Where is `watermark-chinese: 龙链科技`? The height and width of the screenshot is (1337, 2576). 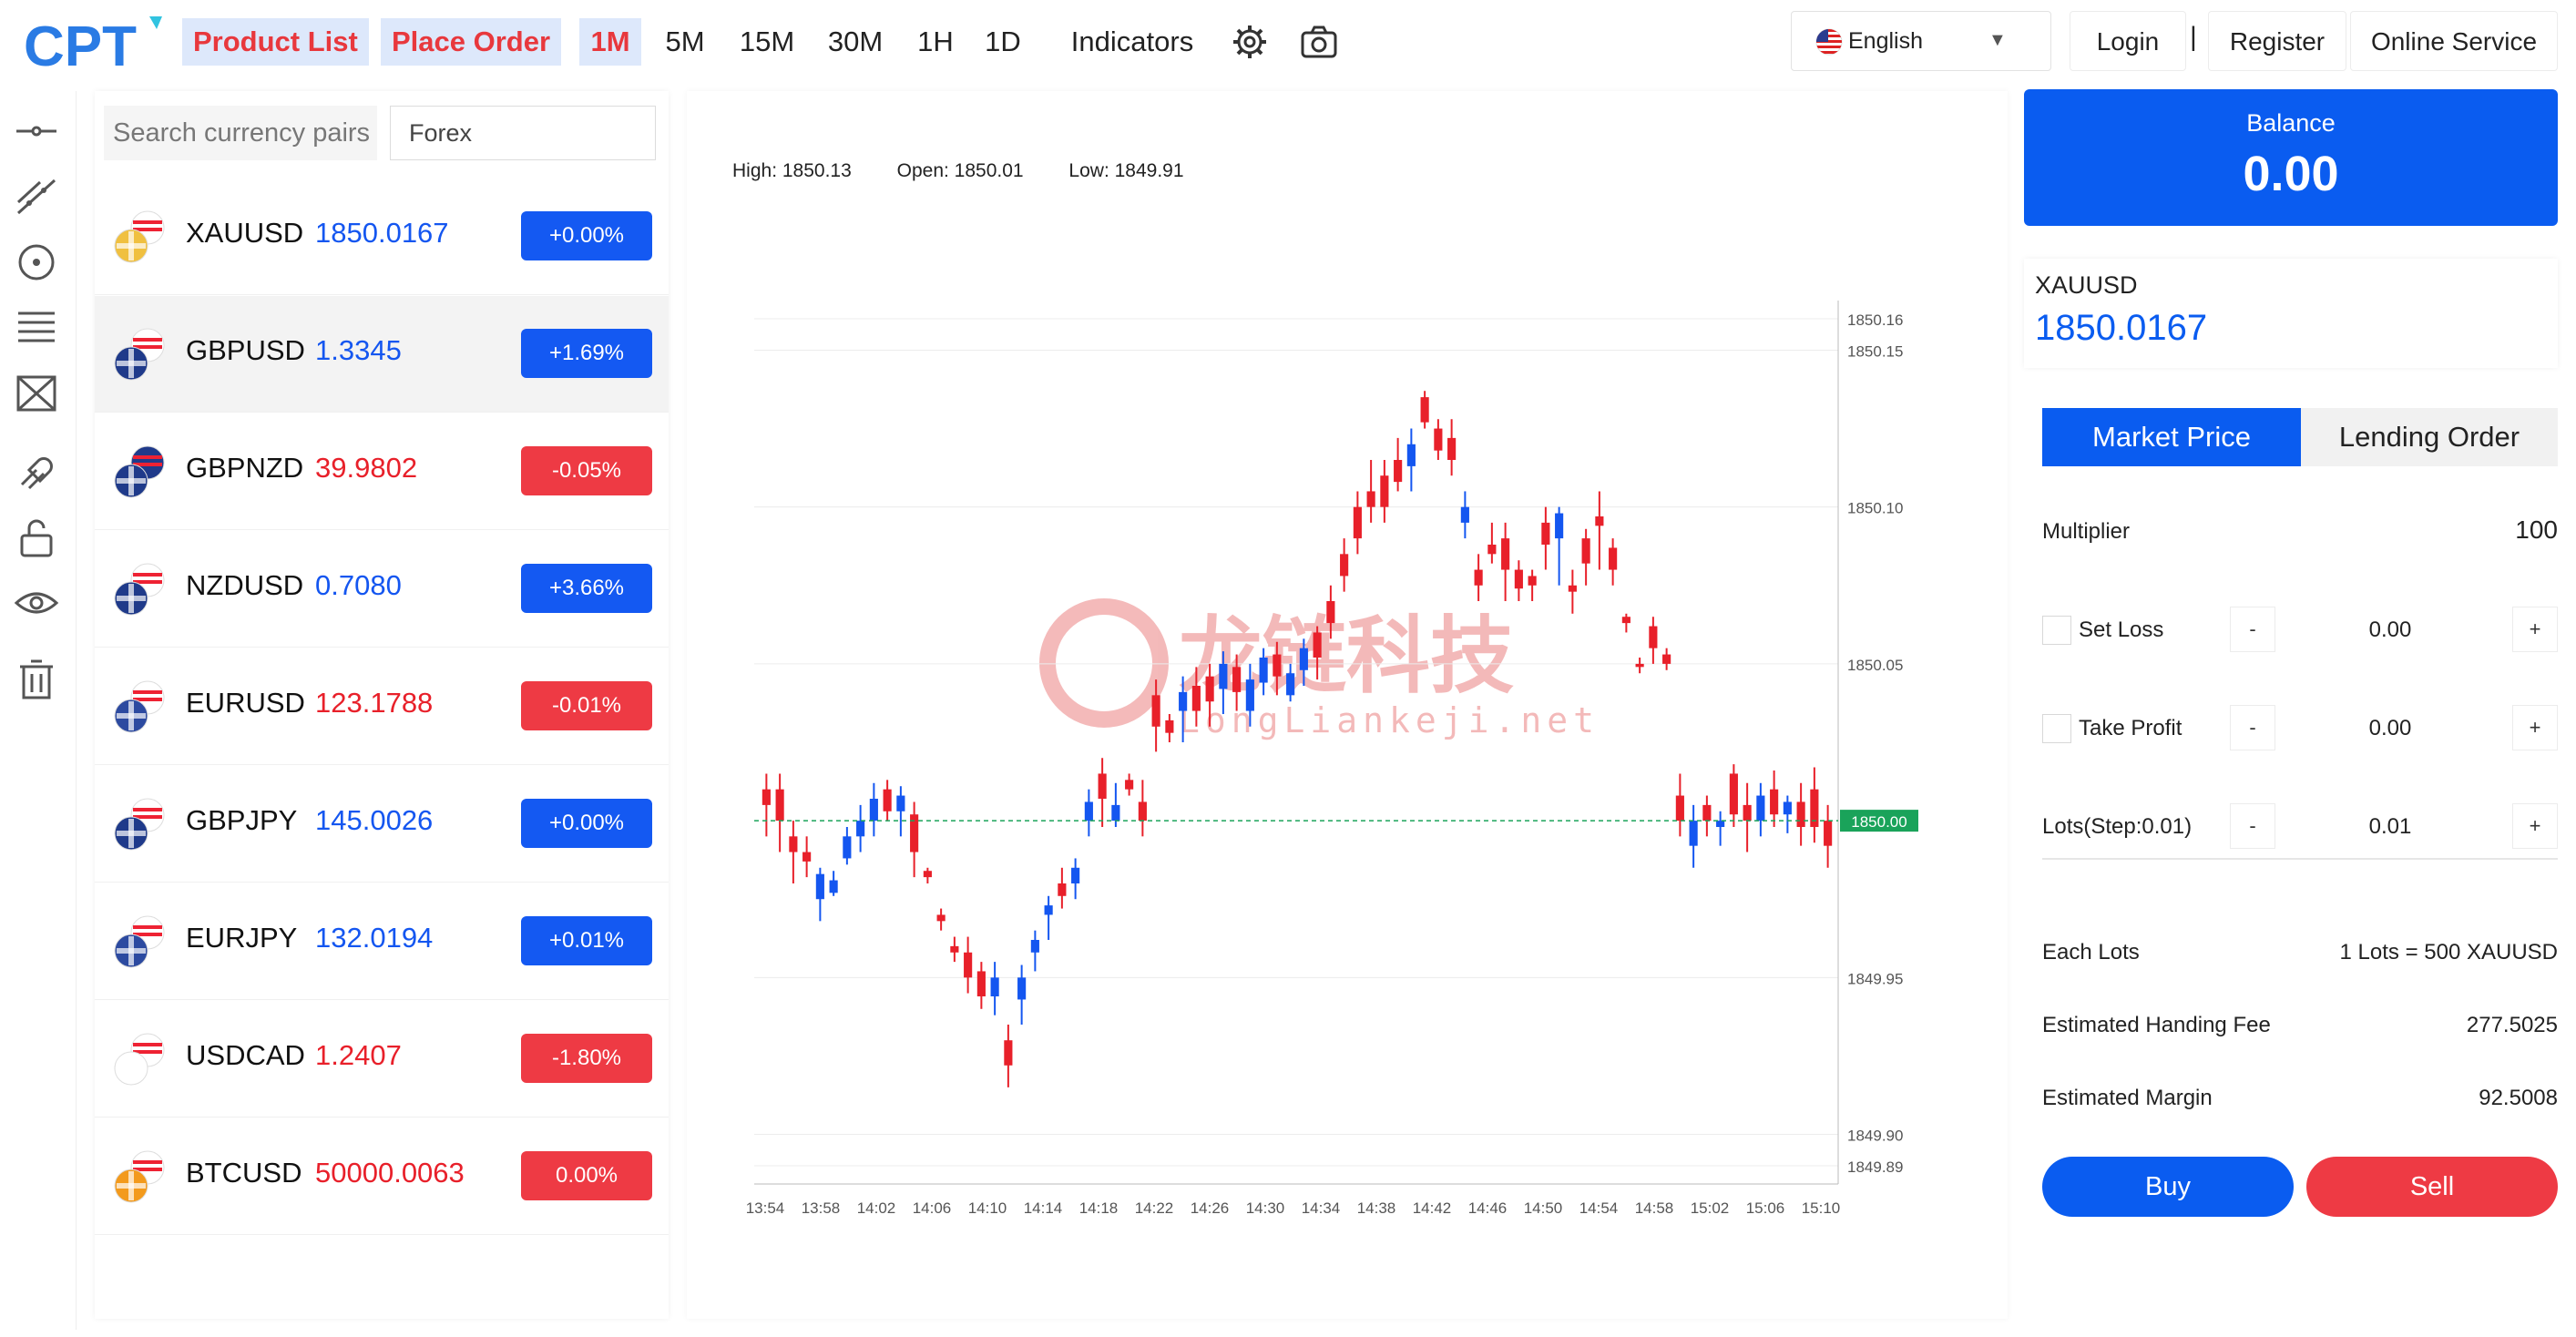
watermark-chinese: 龙链科技 is located at coordinates (1346, 656).